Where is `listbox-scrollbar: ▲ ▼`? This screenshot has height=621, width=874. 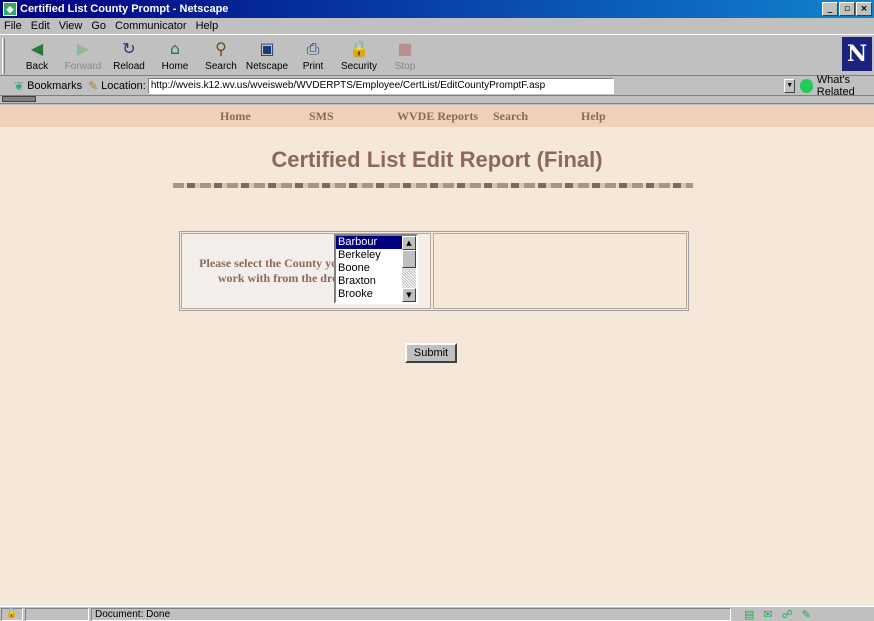 listbox-scrollbar: ▲ ▼ is located at coordinates (409, 269).